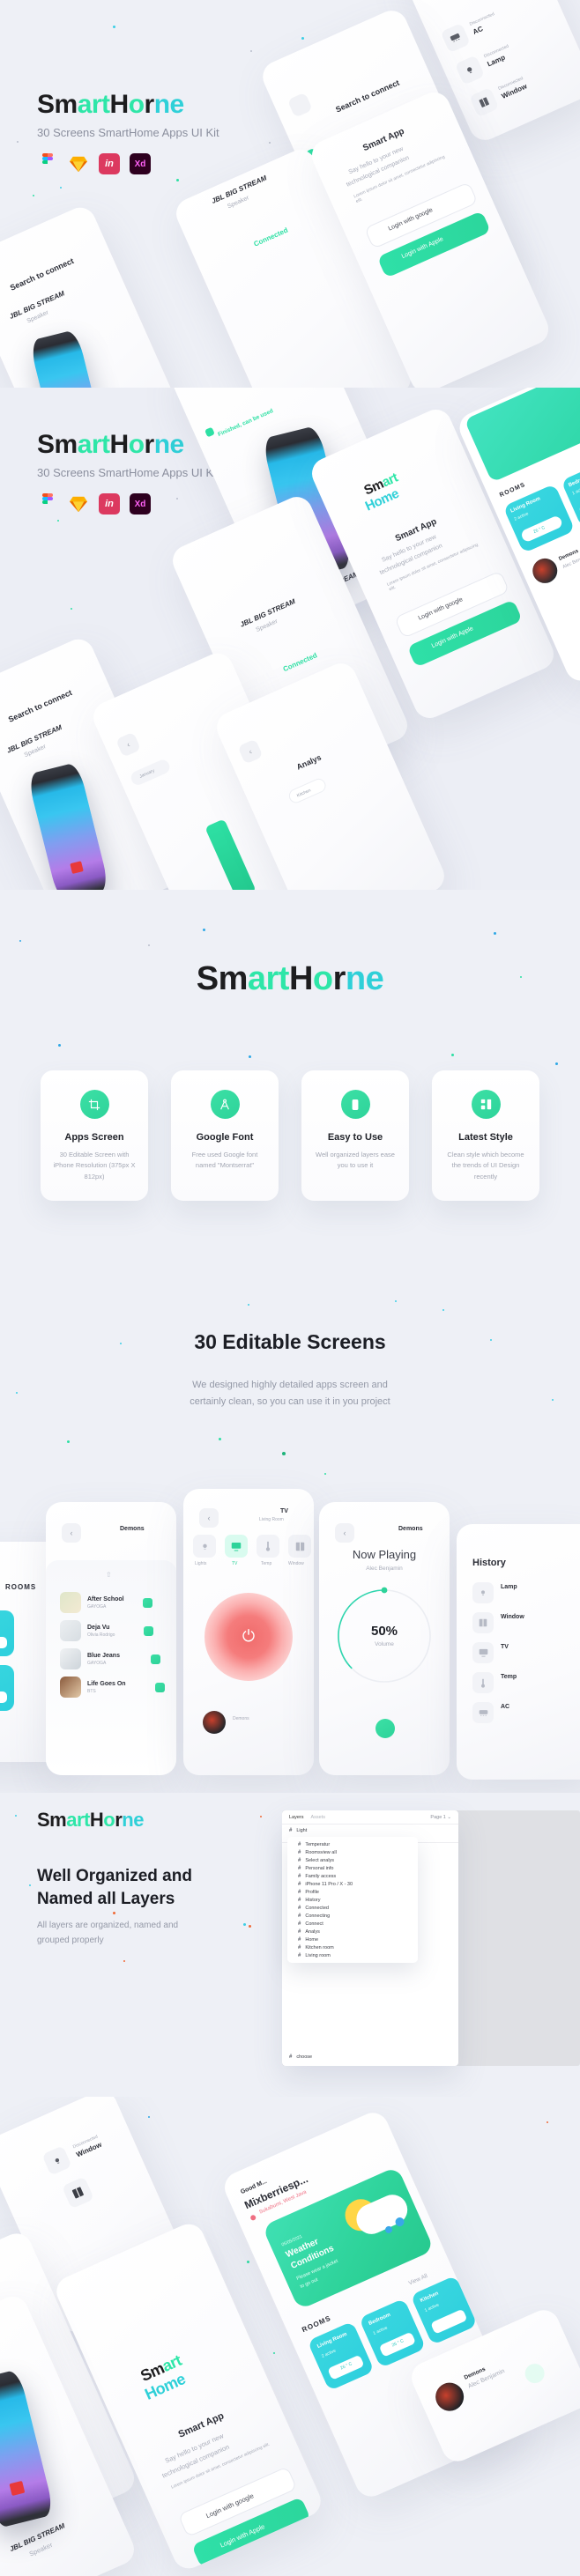 Image resolution: width=580 pixels, height=2576 pixels. I want to click on list-item: # History, so click(352, 1900).